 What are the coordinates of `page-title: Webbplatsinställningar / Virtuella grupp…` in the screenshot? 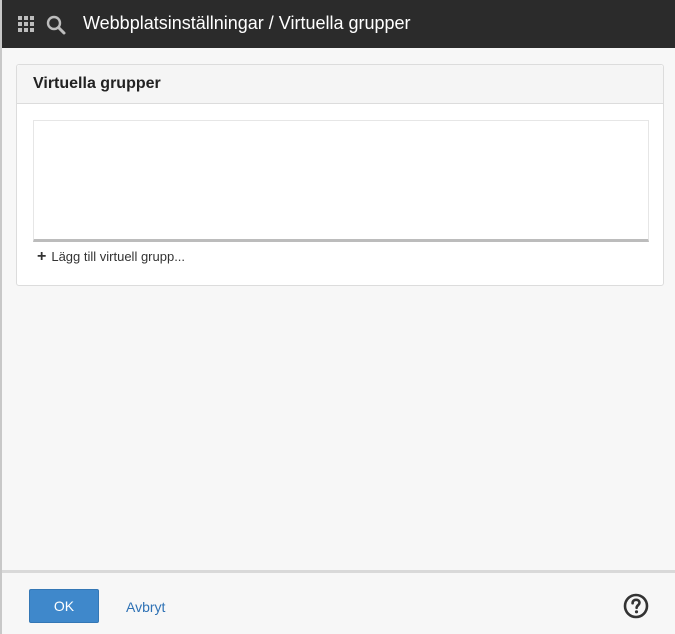 It's located at (247, 23).